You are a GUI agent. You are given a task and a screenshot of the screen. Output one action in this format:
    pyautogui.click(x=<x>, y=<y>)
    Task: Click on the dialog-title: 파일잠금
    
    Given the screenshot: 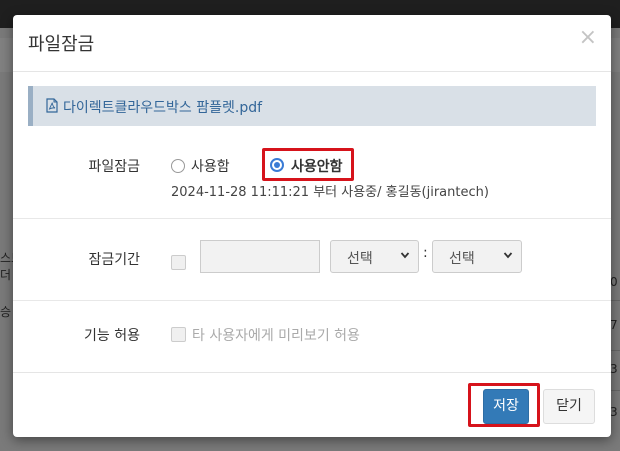 What is the action you would take?
    pyautogui.click(x=61, y=44)
    